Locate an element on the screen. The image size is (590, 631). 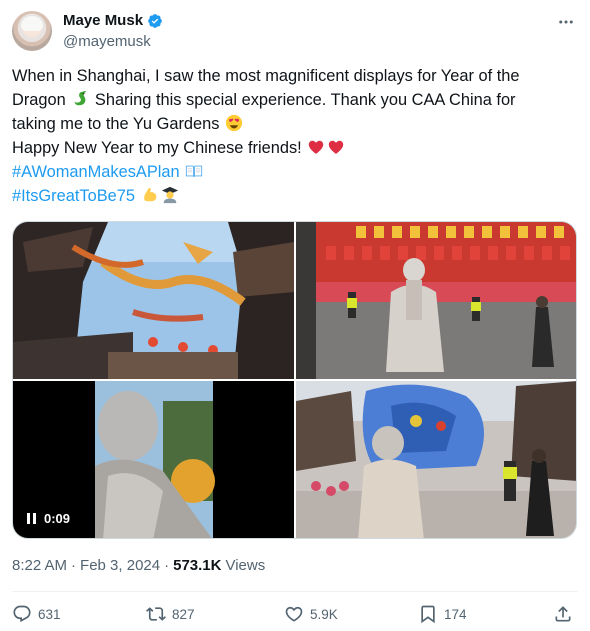
hashtag-link: #ItsGreatToBe75 is located at coordinates (73, 196).